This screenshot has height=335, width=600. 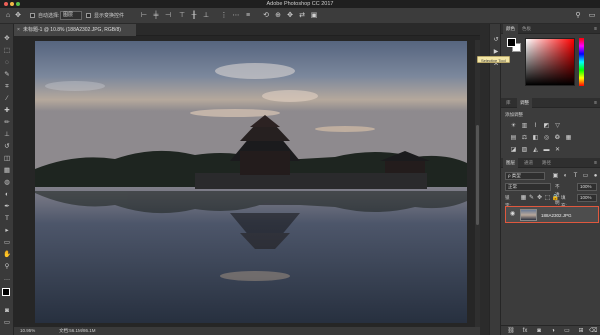 What do you see at coordinates (236, 16) in the screenshot?
I see `distribute-h-icon: ⋯` at bounding box center [236, 16].